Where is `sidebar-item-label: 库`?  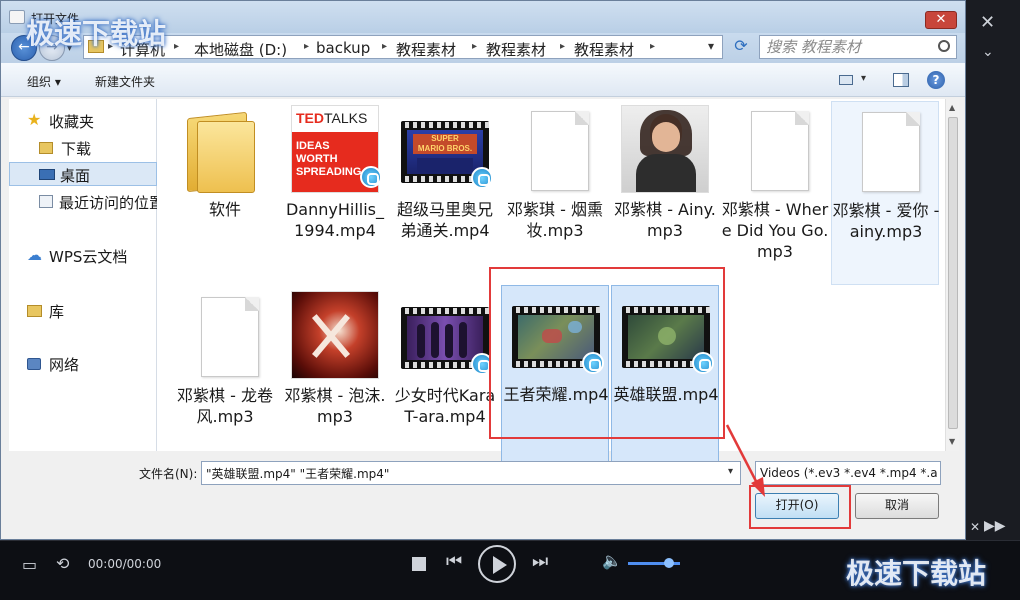
sidebar-item-label: 库 is located at coordinates (57, 312).